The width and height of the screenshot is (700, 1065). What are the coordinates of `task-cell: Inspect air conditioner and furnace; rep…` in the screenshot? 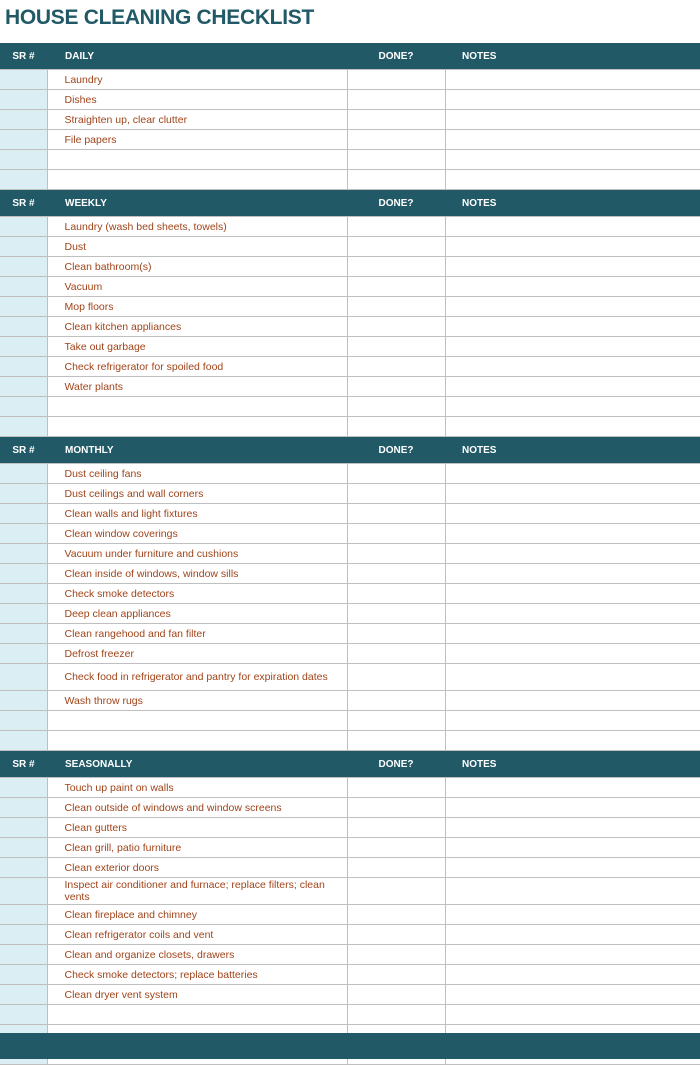 It's located at (197, 891).